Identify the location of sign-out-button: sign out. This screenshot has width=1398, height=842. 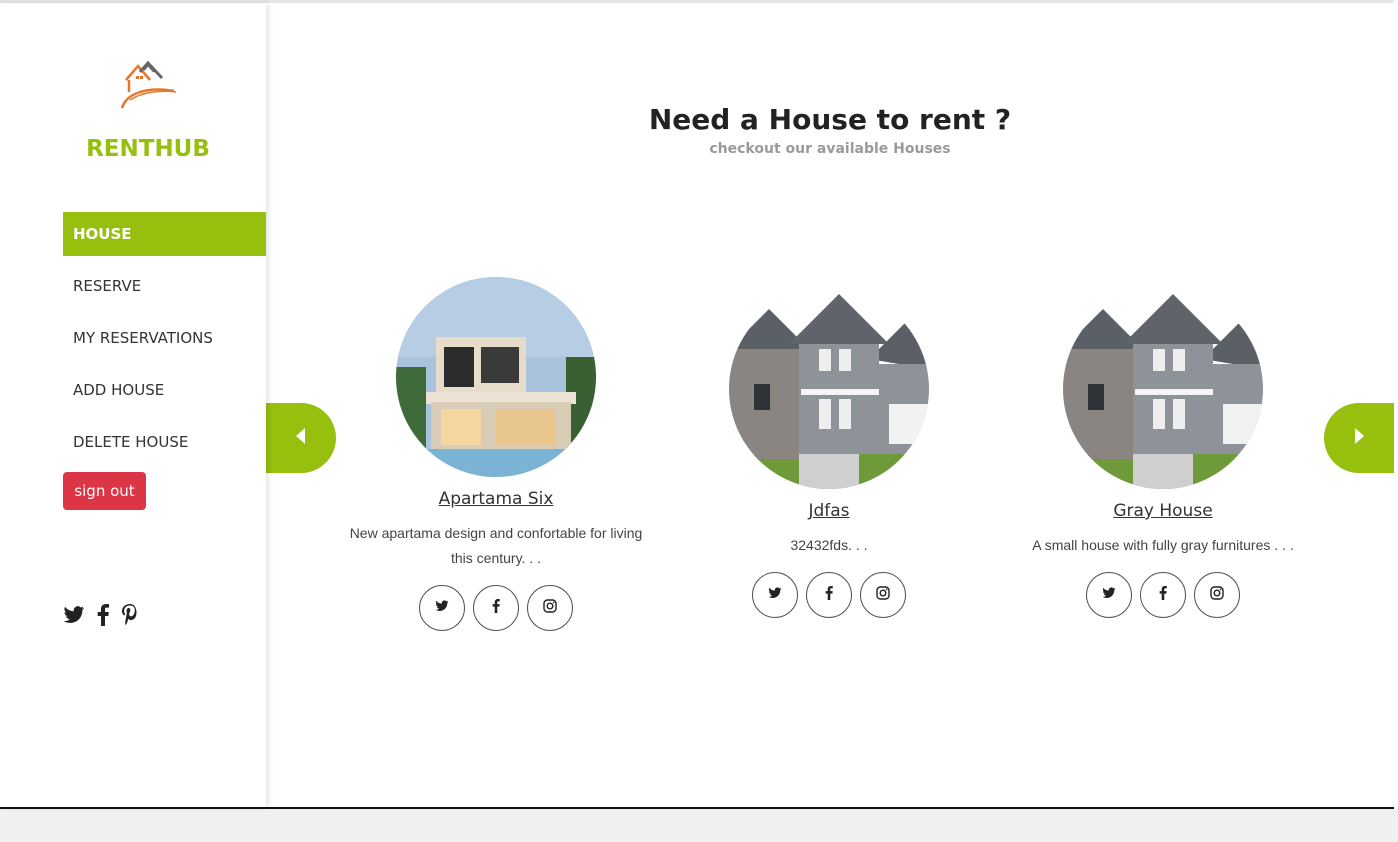
(104, 491).